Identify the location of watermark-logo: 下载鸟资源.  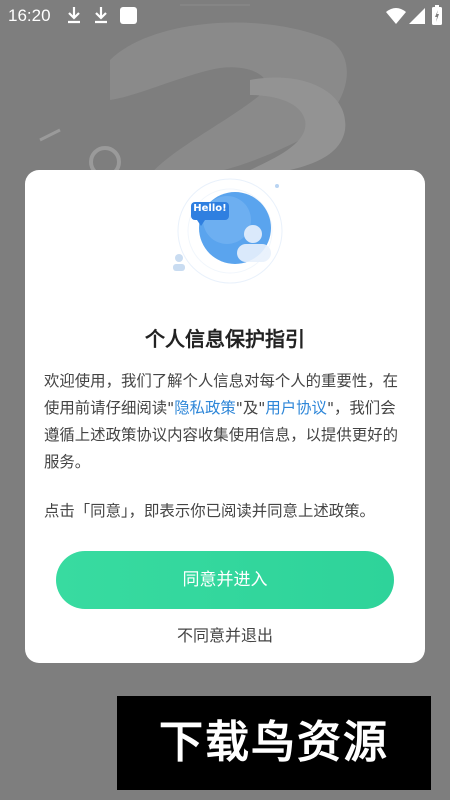
(274, 743).